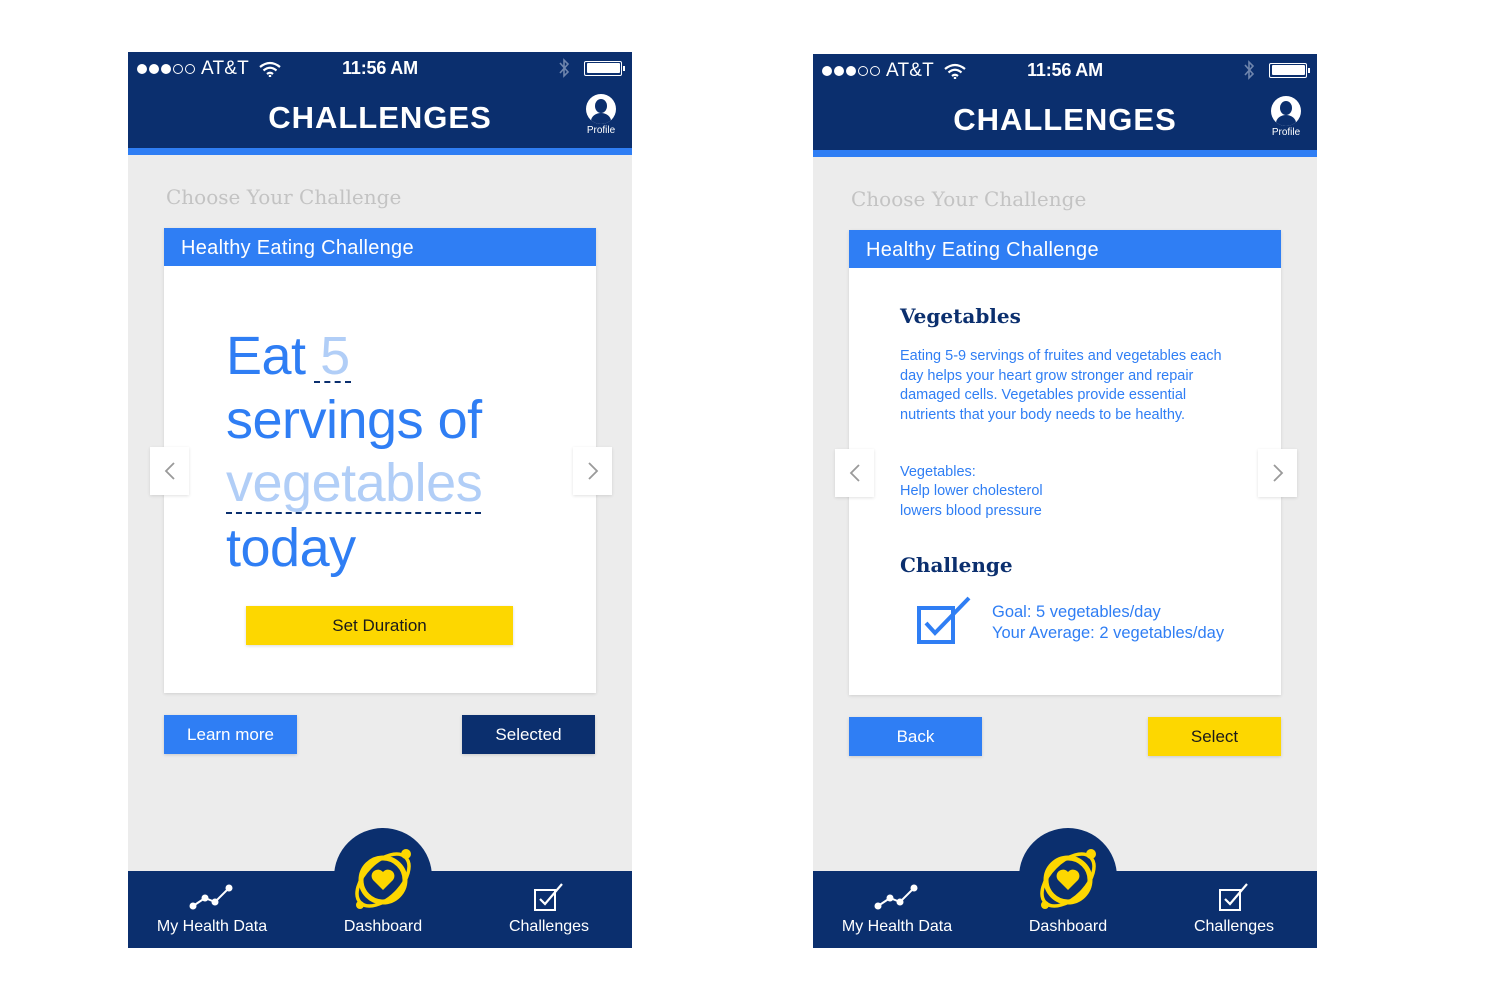 Image resolution: width=1500 pixels, height=1000 pixels. Describe the element at coordinates (938, 472) in the screenshot. I see `benefits-title: Vegetables:` at that location.